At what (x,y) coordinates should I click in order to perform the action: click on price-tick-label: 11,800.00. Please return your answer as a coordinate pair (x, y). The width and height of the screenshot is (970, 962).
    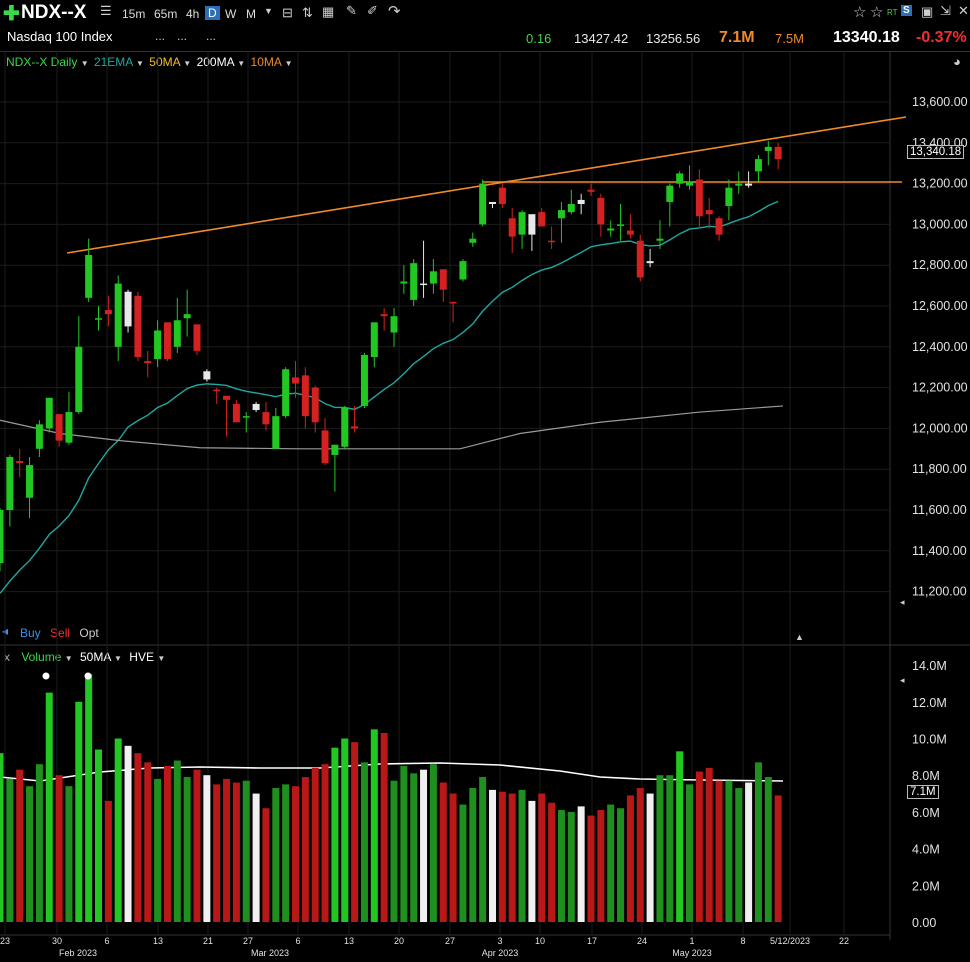
    Looking at the image, I should click on (939, 469).